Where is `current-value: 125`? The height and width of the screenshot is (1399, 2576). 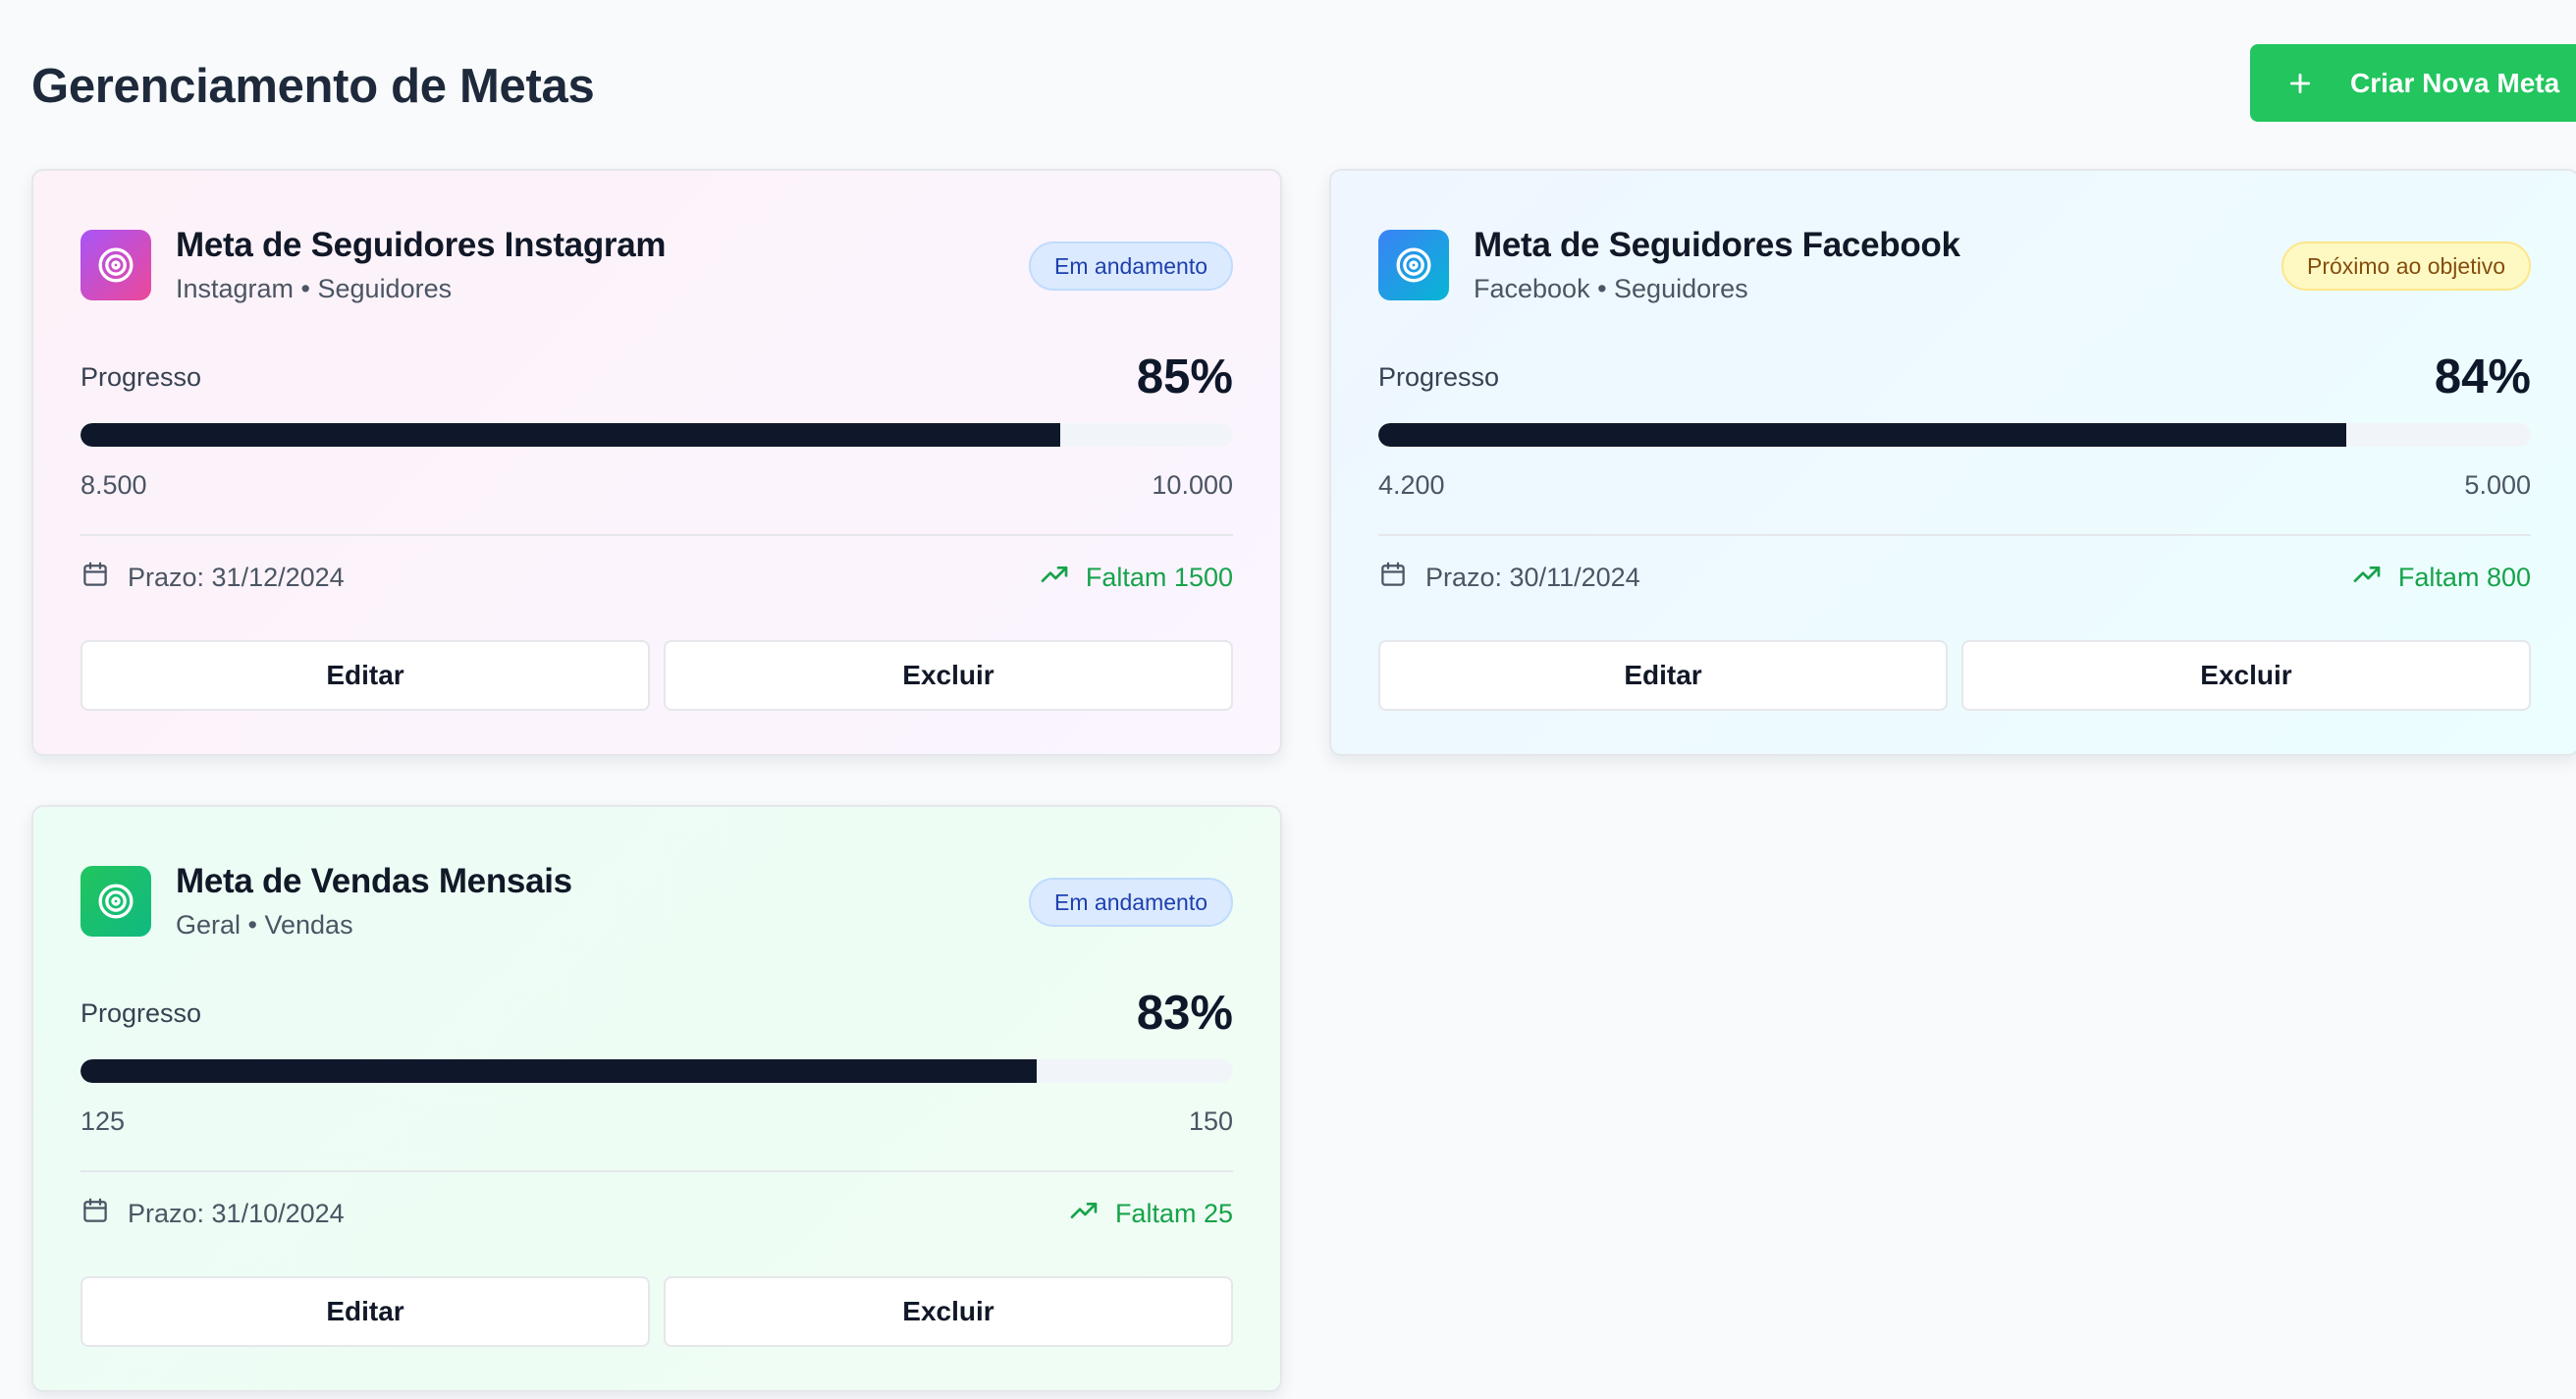
current-value: 125 is located at coordinates (103, 1121).